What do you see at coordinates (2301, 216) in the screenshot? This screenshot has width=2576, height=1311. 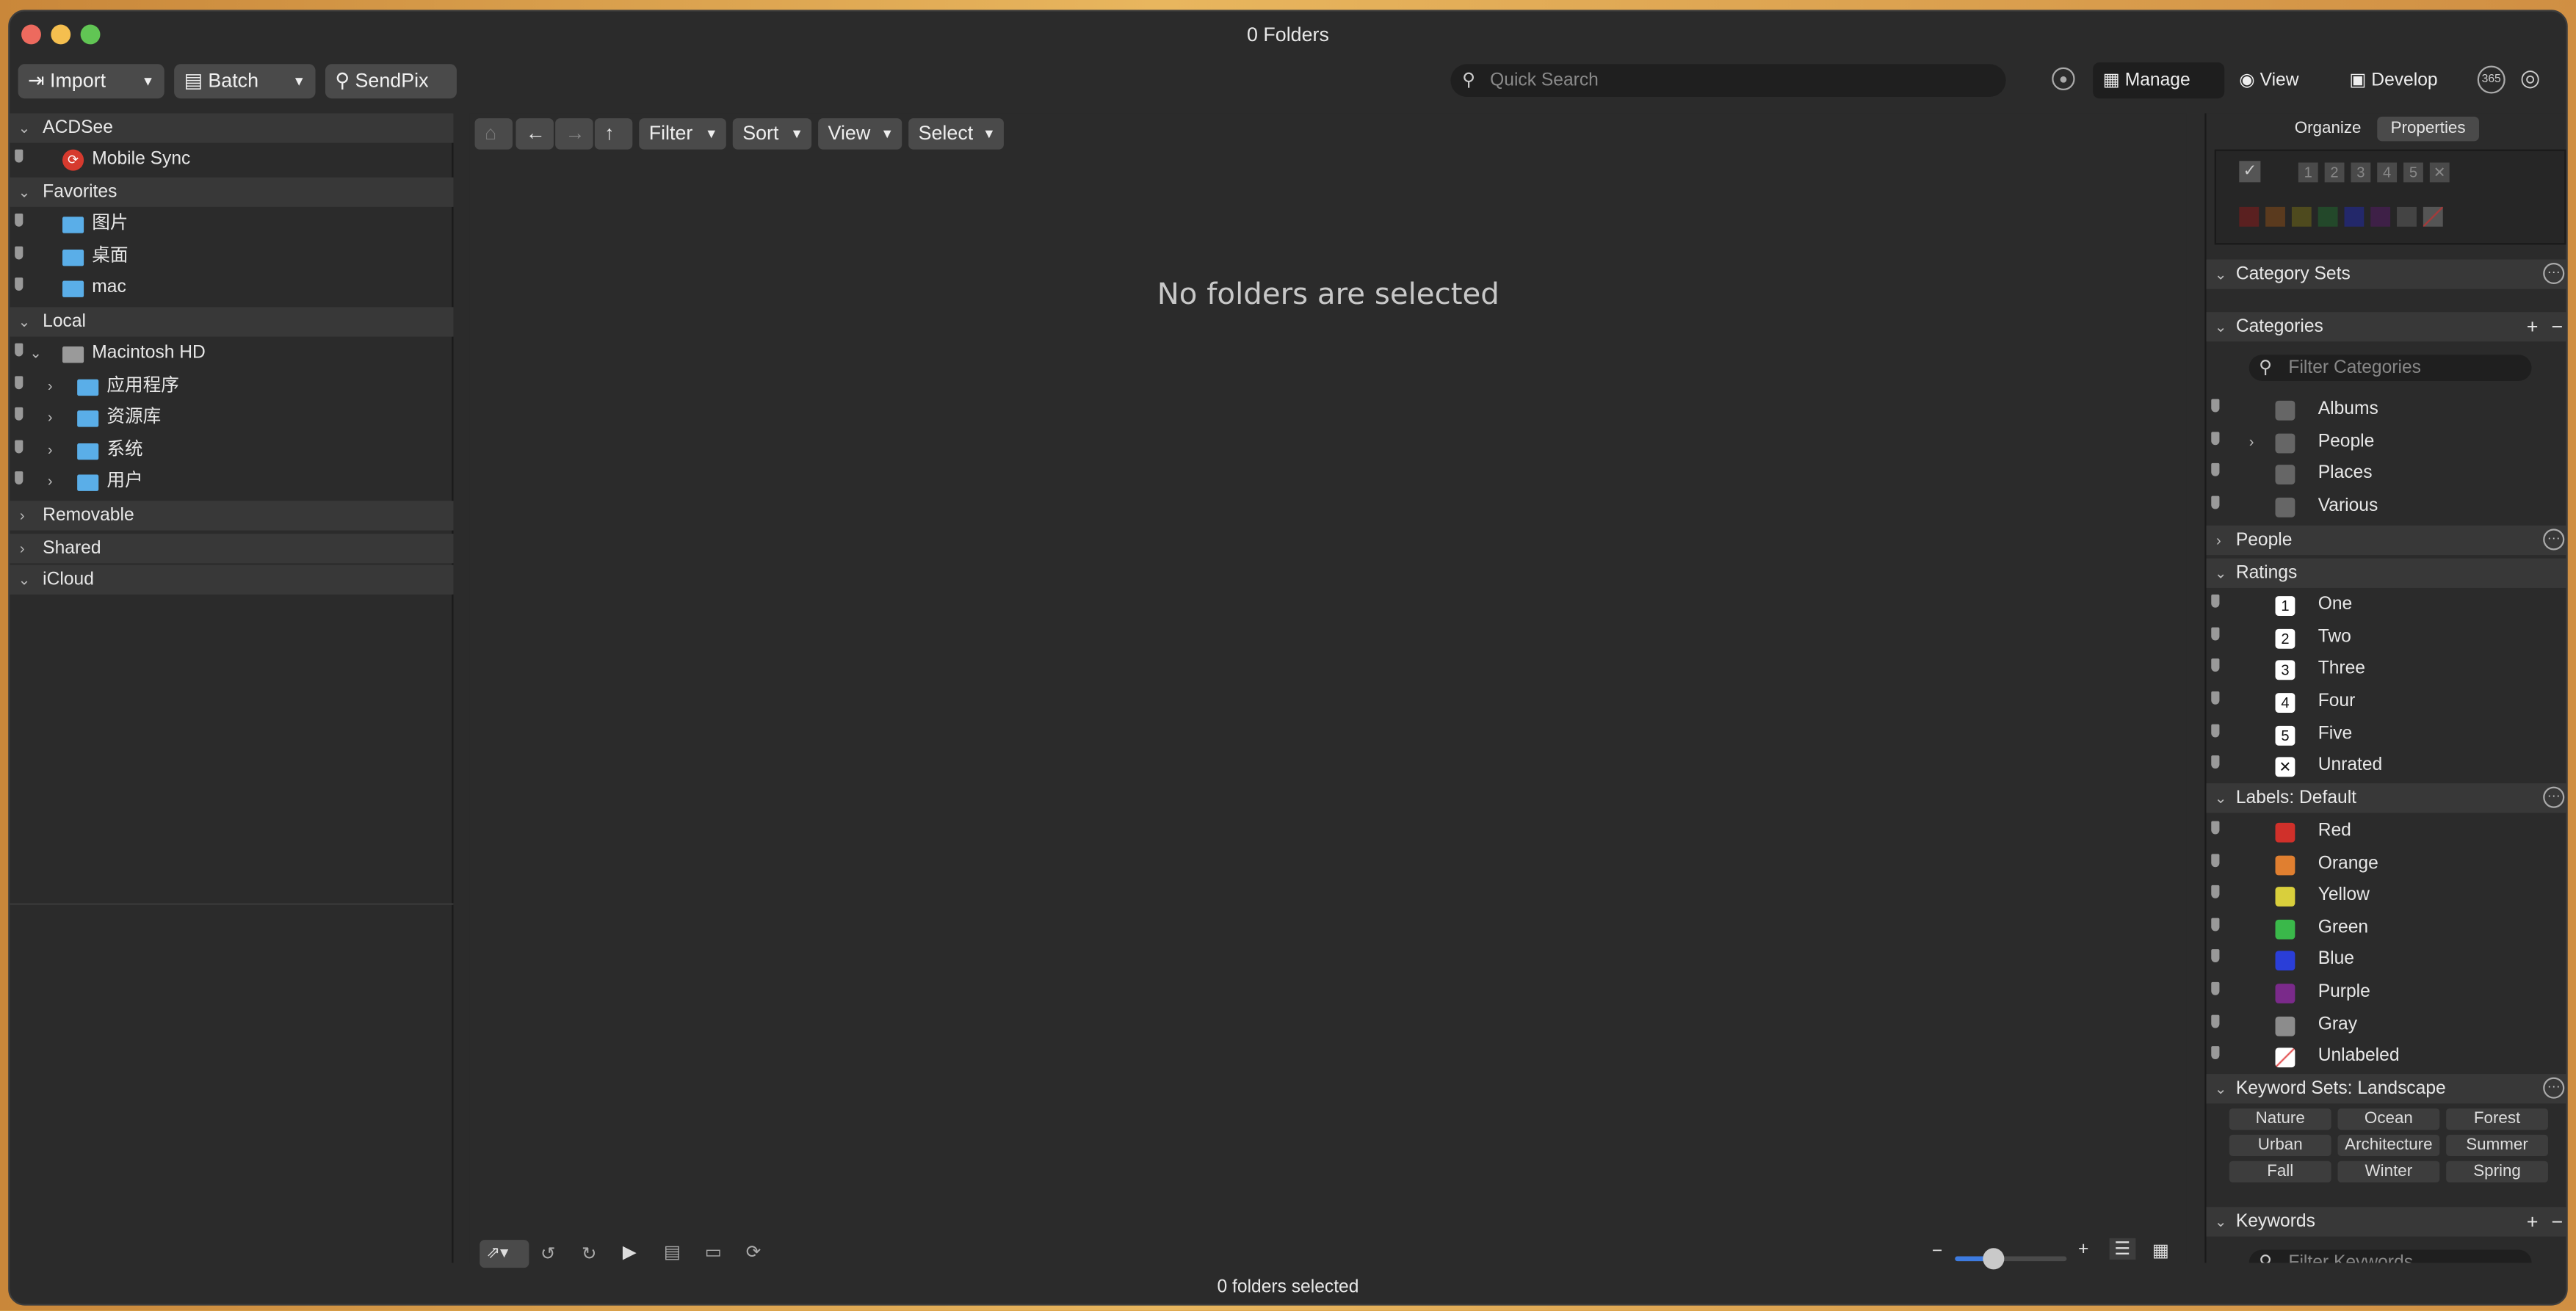 I see `label-yellow-swatch` at bounding box center [2301, 216].